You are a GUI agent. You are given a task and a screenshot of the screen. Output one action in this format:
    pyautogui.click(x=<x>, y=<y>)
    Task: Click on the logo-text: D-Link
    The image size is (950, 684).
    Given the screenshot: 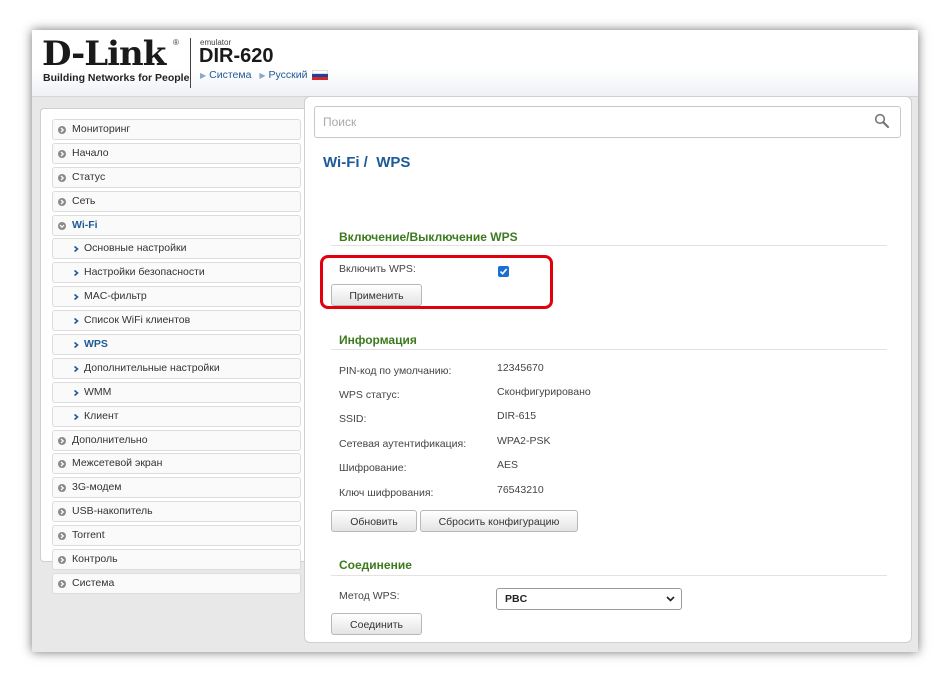 What is the action you would take?
    pyautogui.click(x=104, y=54)
    